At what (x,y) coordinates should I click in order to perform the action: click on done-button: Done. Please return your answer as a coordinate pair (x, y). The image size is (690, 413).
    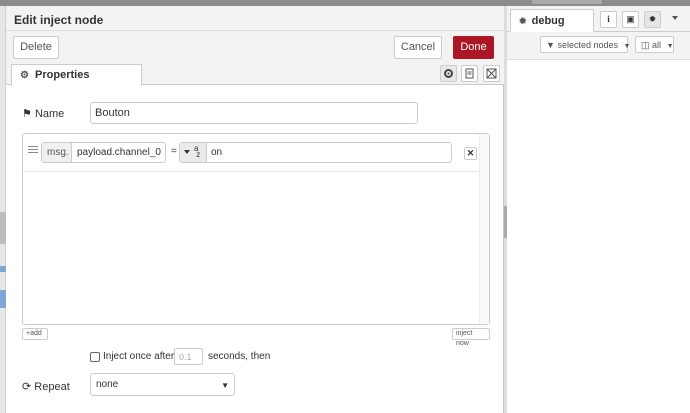
    Looking at the image, I should click on (473, 47).